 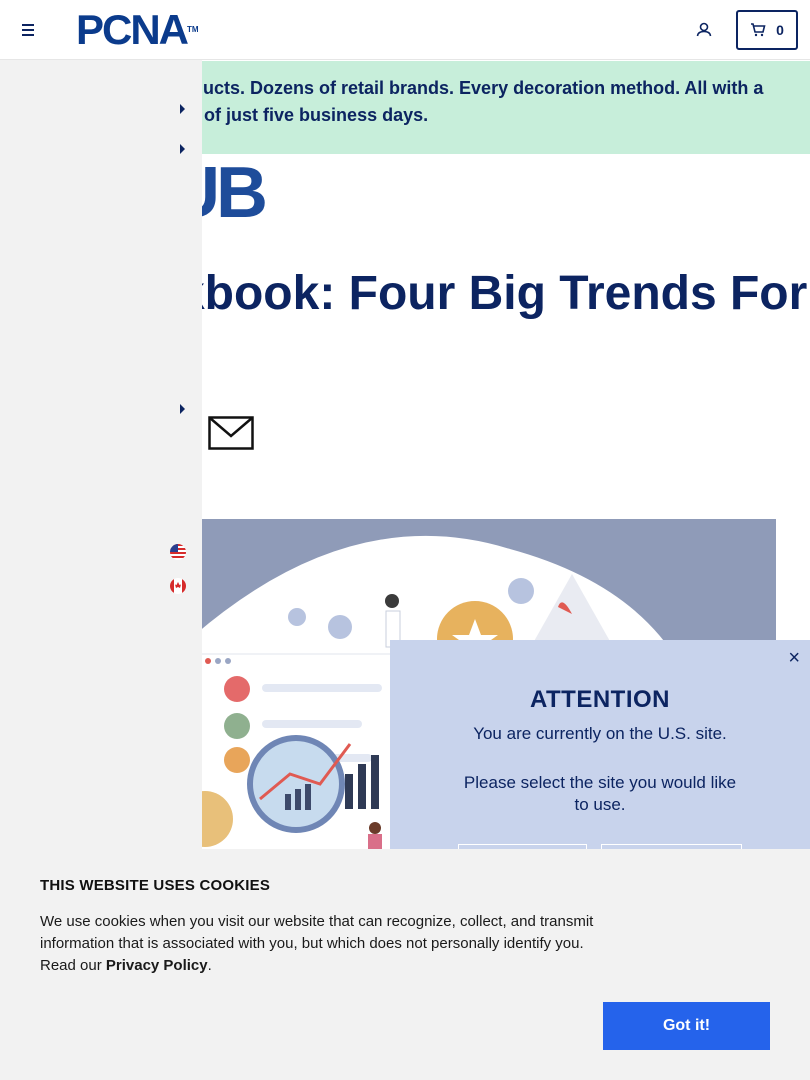 I want to click on us-flag-icon, so click(x=178, y=552).